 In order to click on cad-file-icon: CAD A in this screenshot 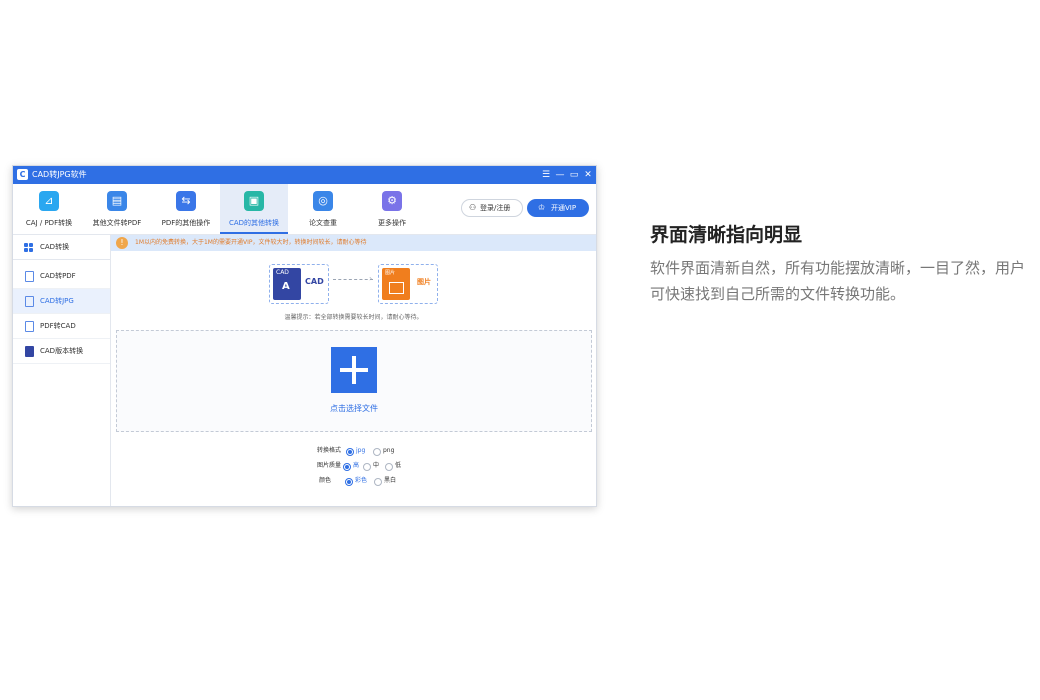, I will do `click(287, 284)`.